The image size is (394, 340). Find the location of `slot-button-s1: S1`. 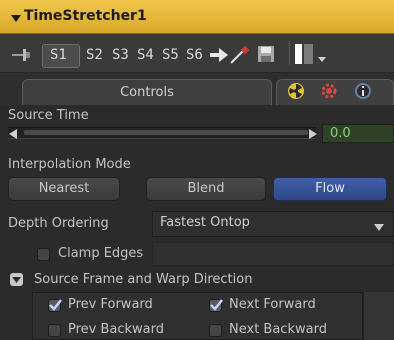

slot-button-s1: S1 is located at coordinates (58, 55).